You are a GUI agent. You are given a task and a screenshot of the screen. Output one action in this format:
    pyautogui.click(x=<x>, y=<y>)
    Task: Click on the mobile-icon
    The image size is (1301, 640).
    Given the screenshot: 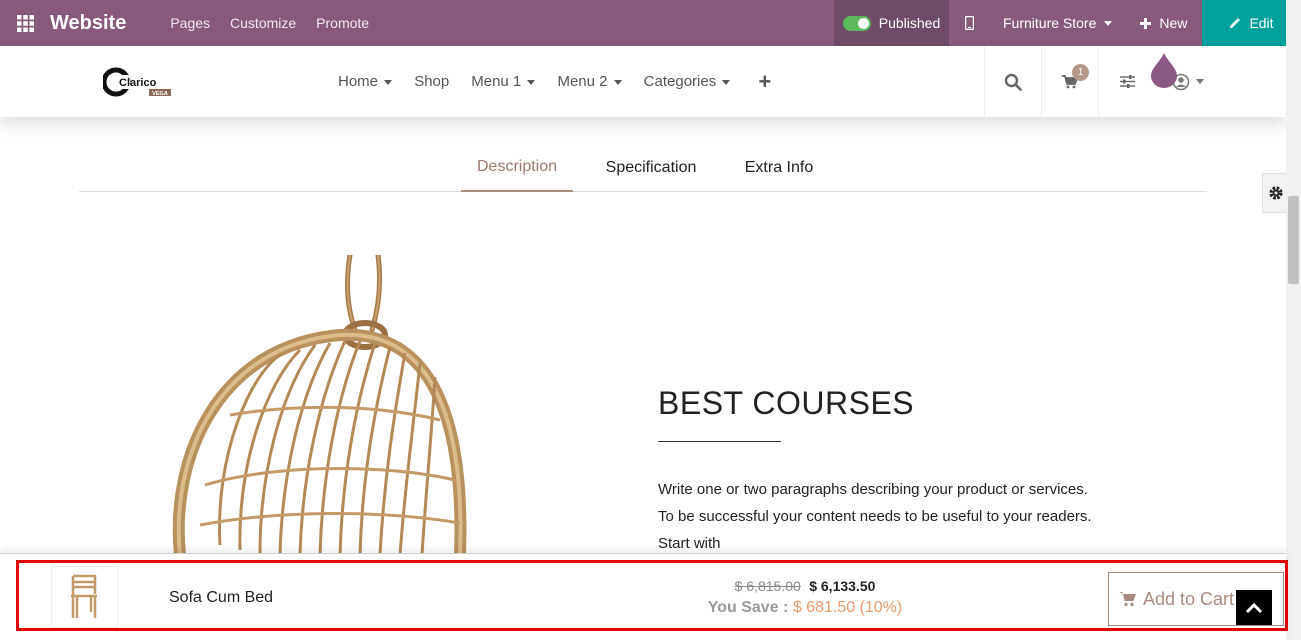 What is the action you would take?
    pyautogui.click(x=969, y=23)
    